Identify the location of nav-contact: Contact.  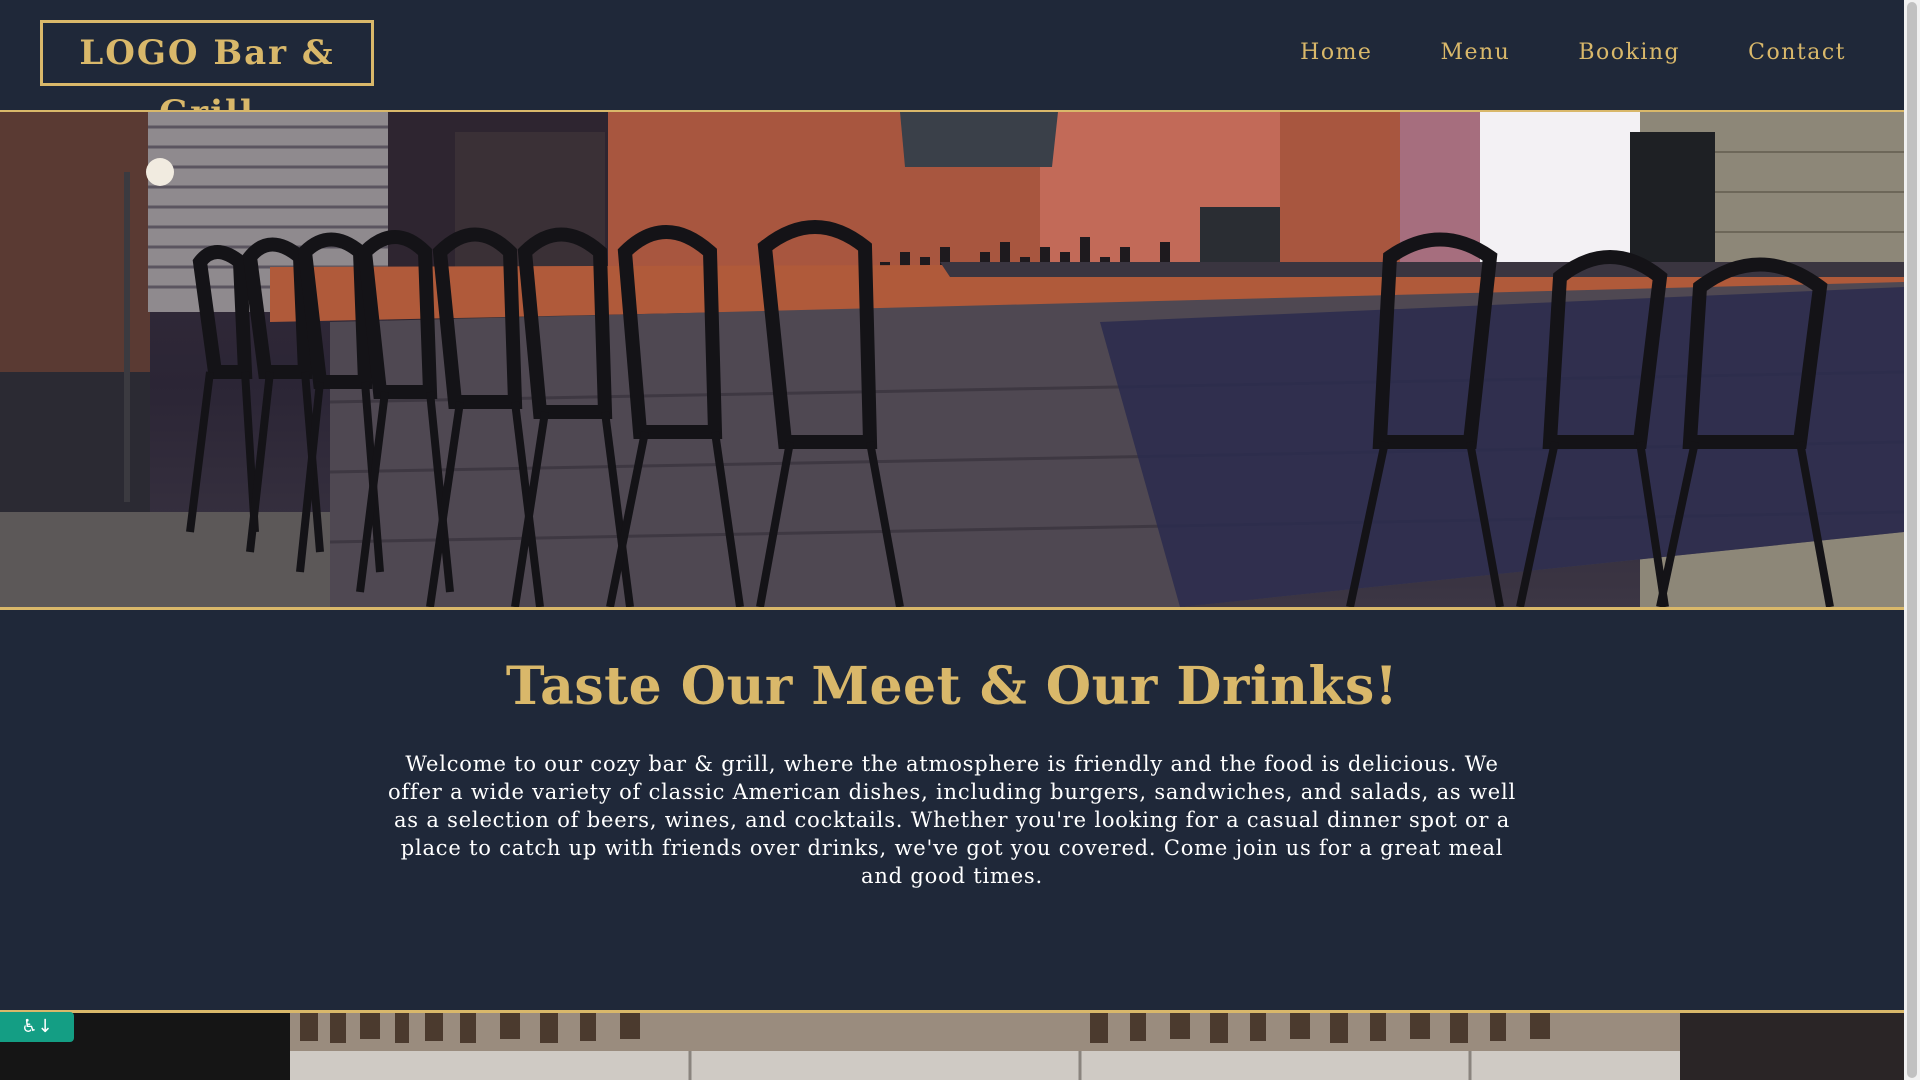
(1797, 52).